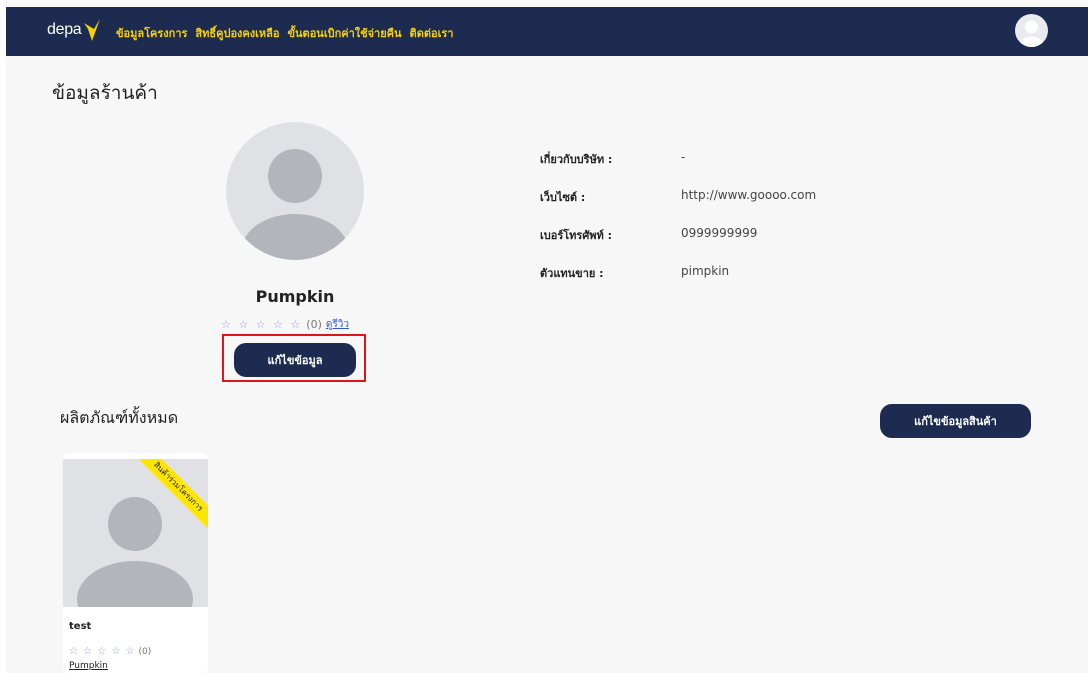 The image size is (1088, 673). Describe the element at coordinates (749, 195) in the screenshot. I see `info-value: http://www.goooo.com` at that location.